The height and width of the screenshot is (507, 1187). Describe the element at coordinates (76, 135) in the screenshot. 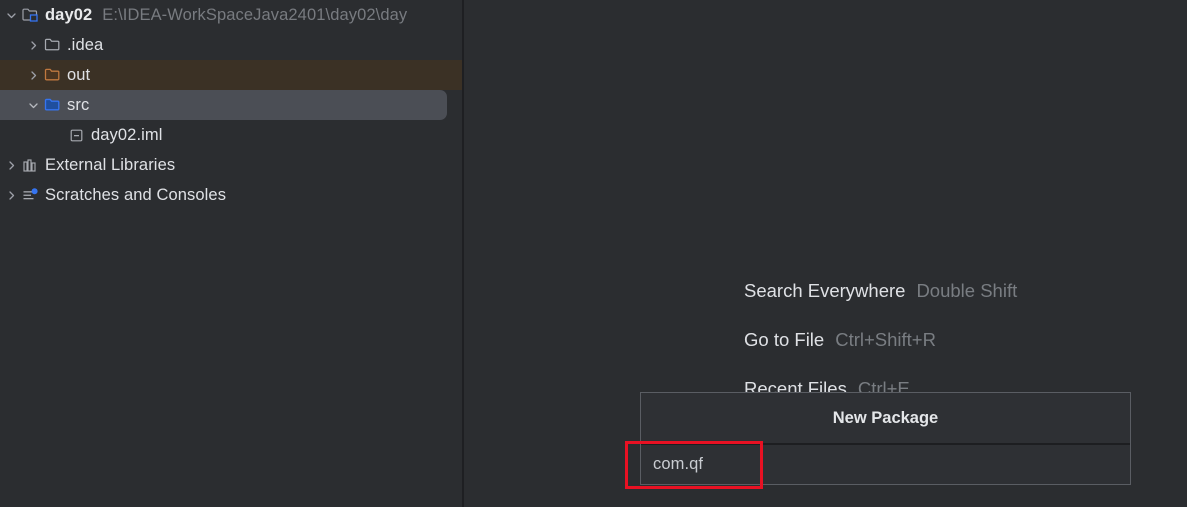

I see `iml-file-icon` at that location.